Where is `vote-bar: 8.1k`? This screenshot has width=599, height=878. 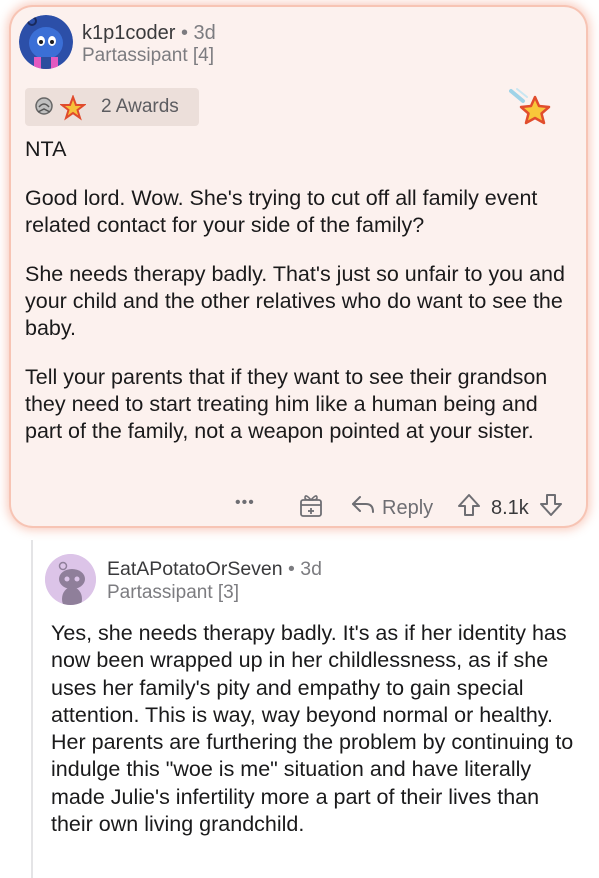 vote-bar: 8.1k is located at coordinates (510, 508).